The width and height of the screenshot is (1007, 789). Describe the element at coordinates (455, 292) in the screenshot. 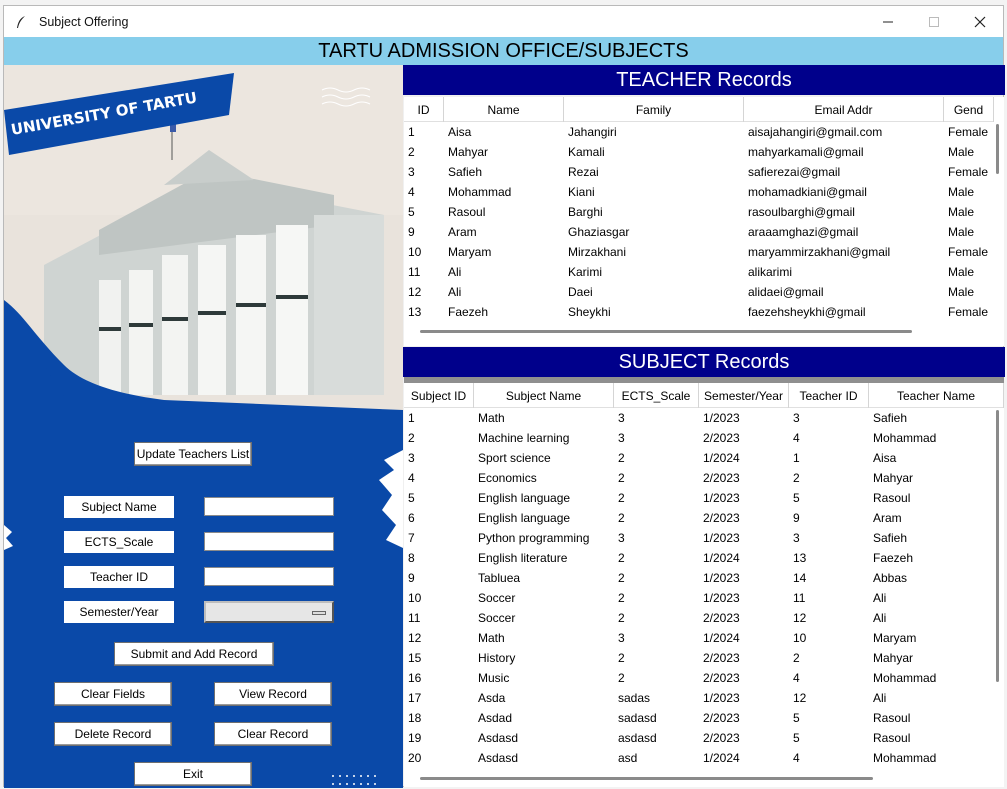

I see `teacher-table-cell: Ali` at that location.